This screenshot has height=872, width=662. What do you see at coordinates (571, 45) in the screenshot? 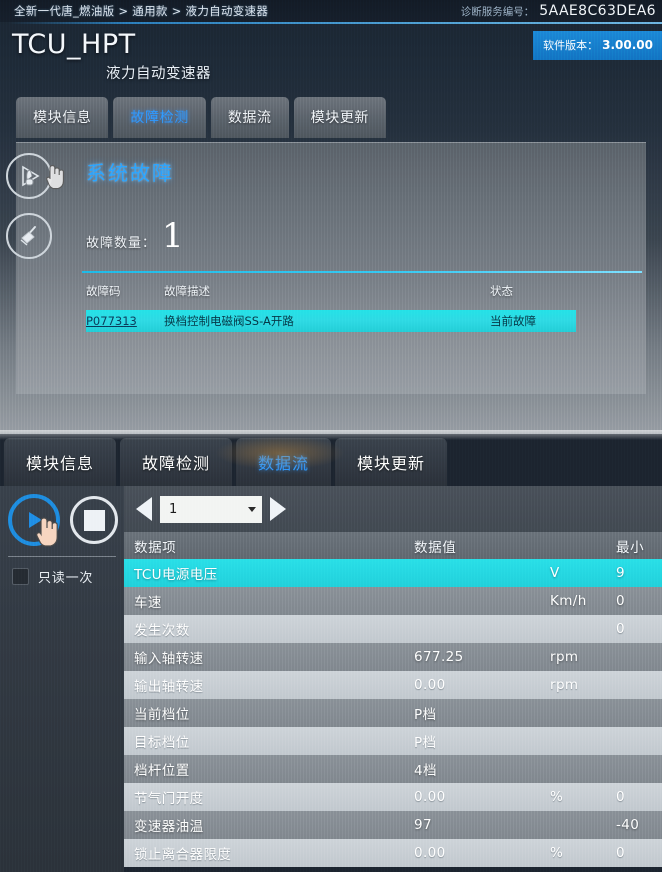
I see `software-version-label: 软件版本：` at bounding box center [571, 45].